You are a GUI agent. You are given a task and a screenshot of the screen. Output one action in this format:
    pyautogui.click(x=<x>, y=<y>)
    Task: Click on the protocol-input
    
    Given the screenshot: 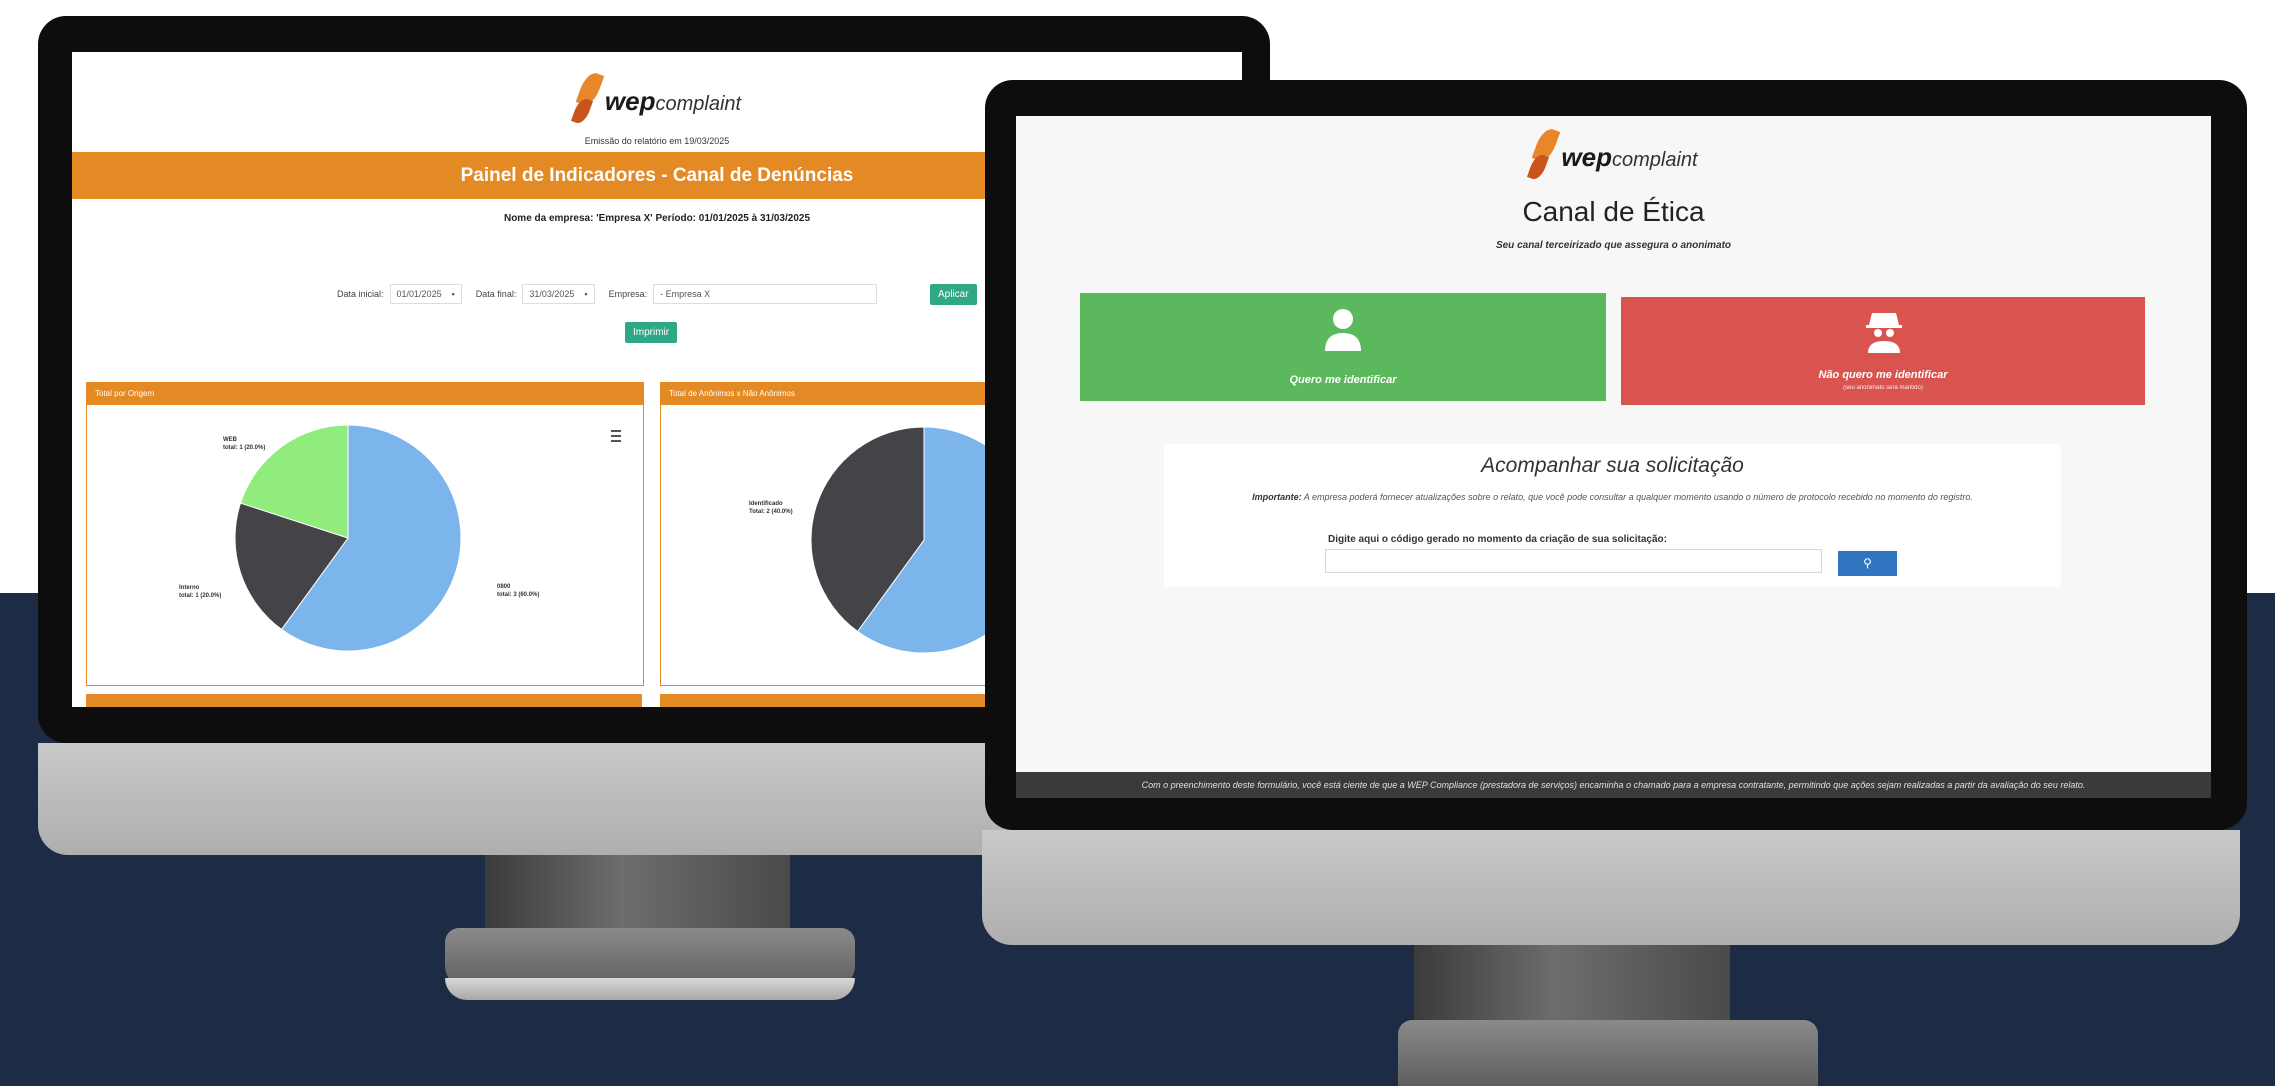 What is the action you would take?
    pyautogui.click(x=1573, y=561)
    